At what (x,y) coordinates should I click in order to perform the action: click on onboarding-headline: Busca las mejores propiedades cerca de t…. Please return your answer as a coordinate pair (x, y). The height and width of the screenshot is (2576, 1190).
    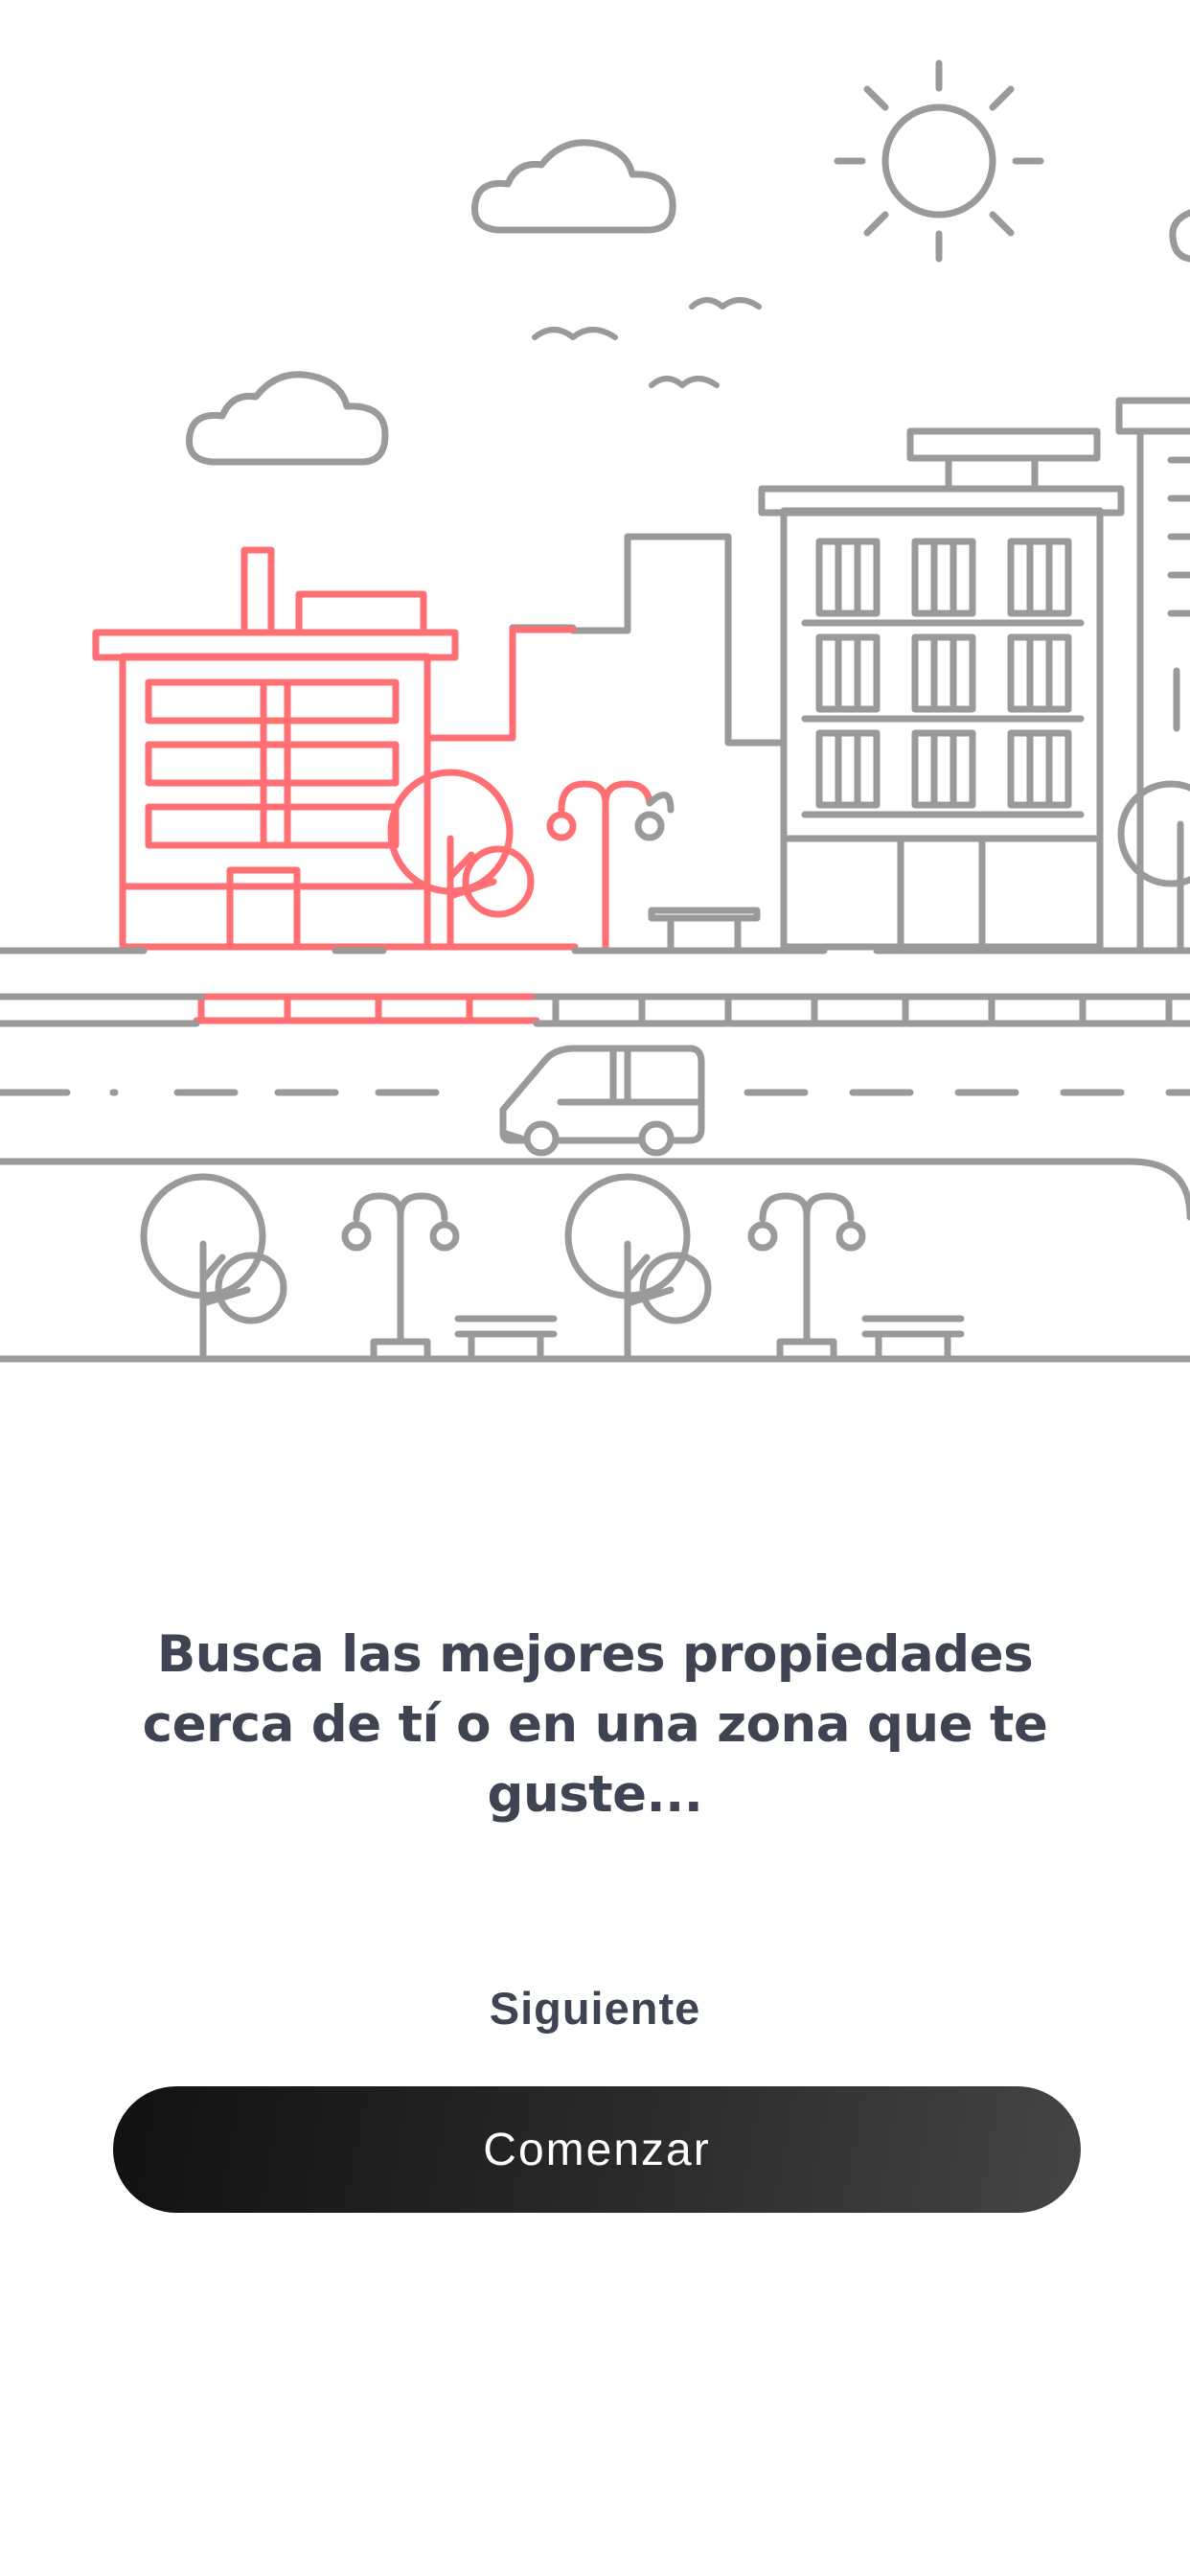
    Looking at the image, I should click on (595, 1724).